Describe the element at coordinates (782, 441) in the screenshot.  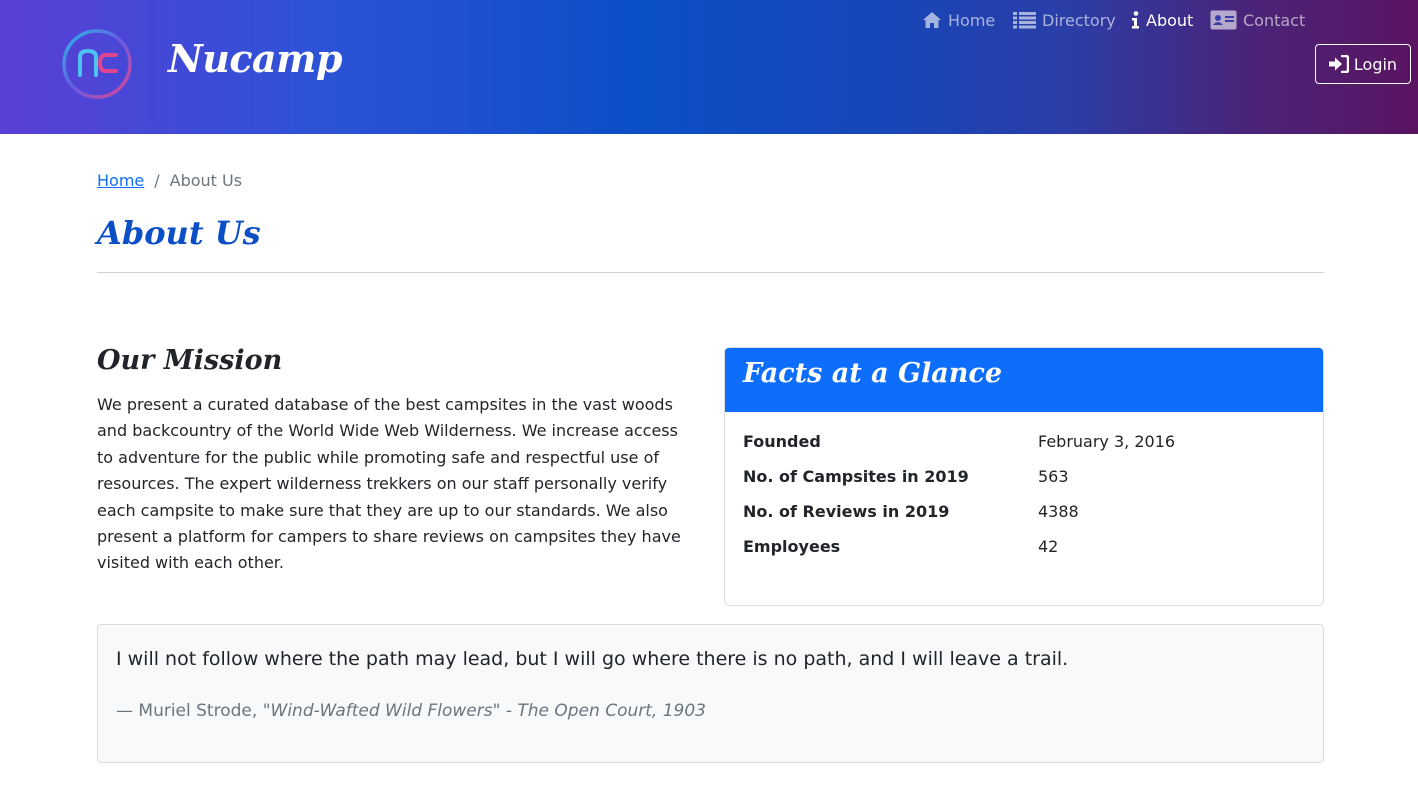
I see `fact-label: Founded` at that location.